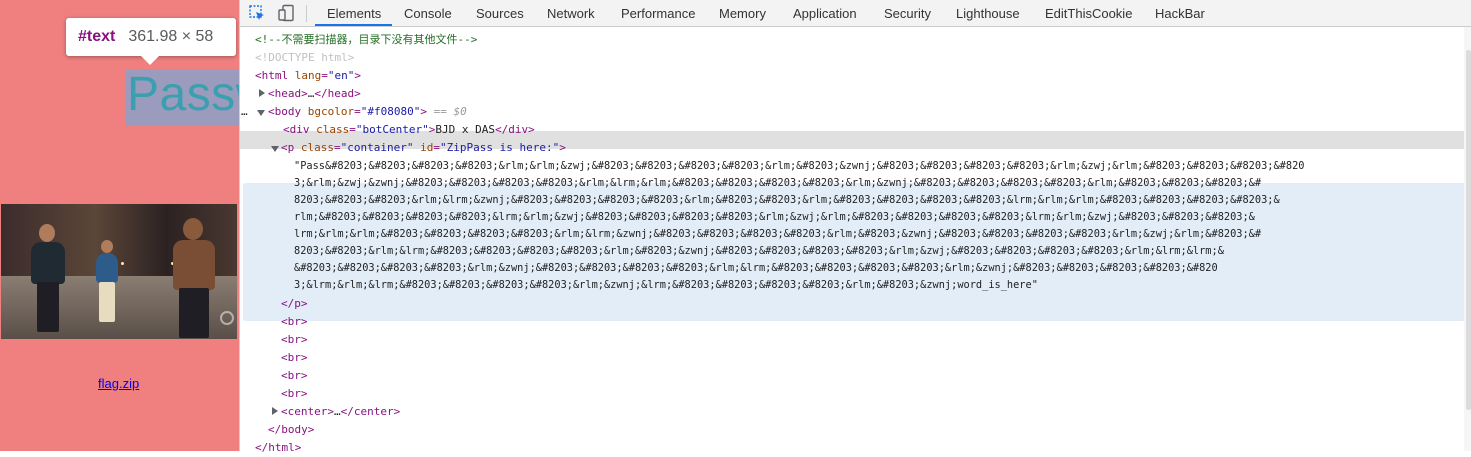  I want to click on dom-html-close: </html>, so click(278, 448).